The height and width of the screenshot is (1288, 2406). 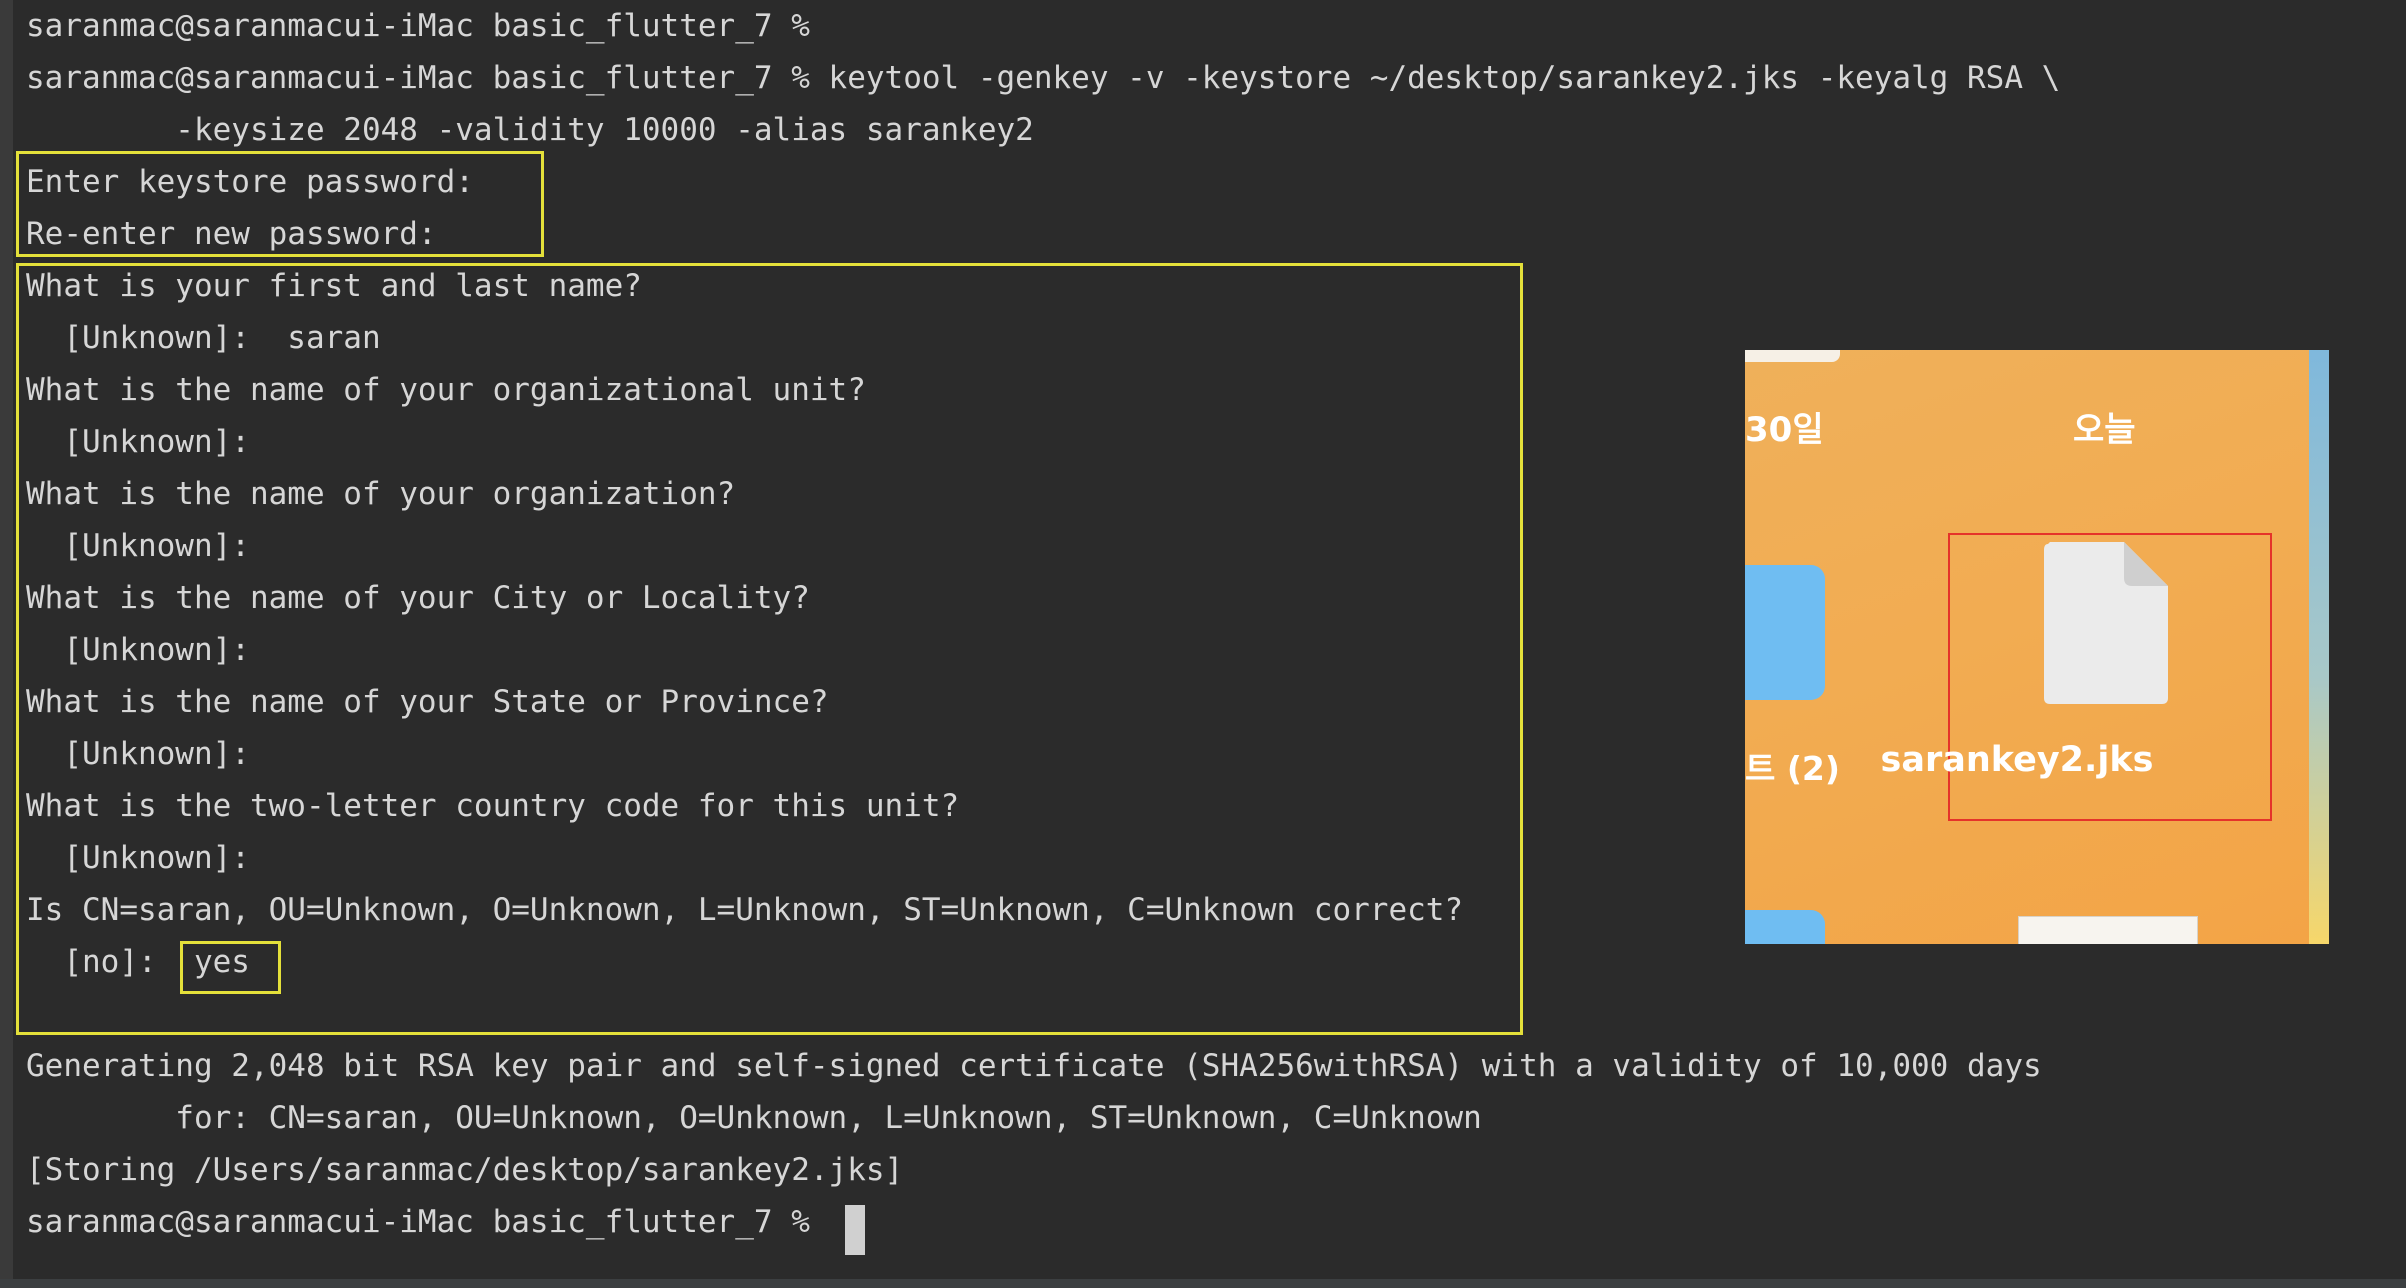 What do you see at coordinates (230, 967) in the screenshot?
I see `yes-answer-highlight-box` at bounding box center [230, 967].